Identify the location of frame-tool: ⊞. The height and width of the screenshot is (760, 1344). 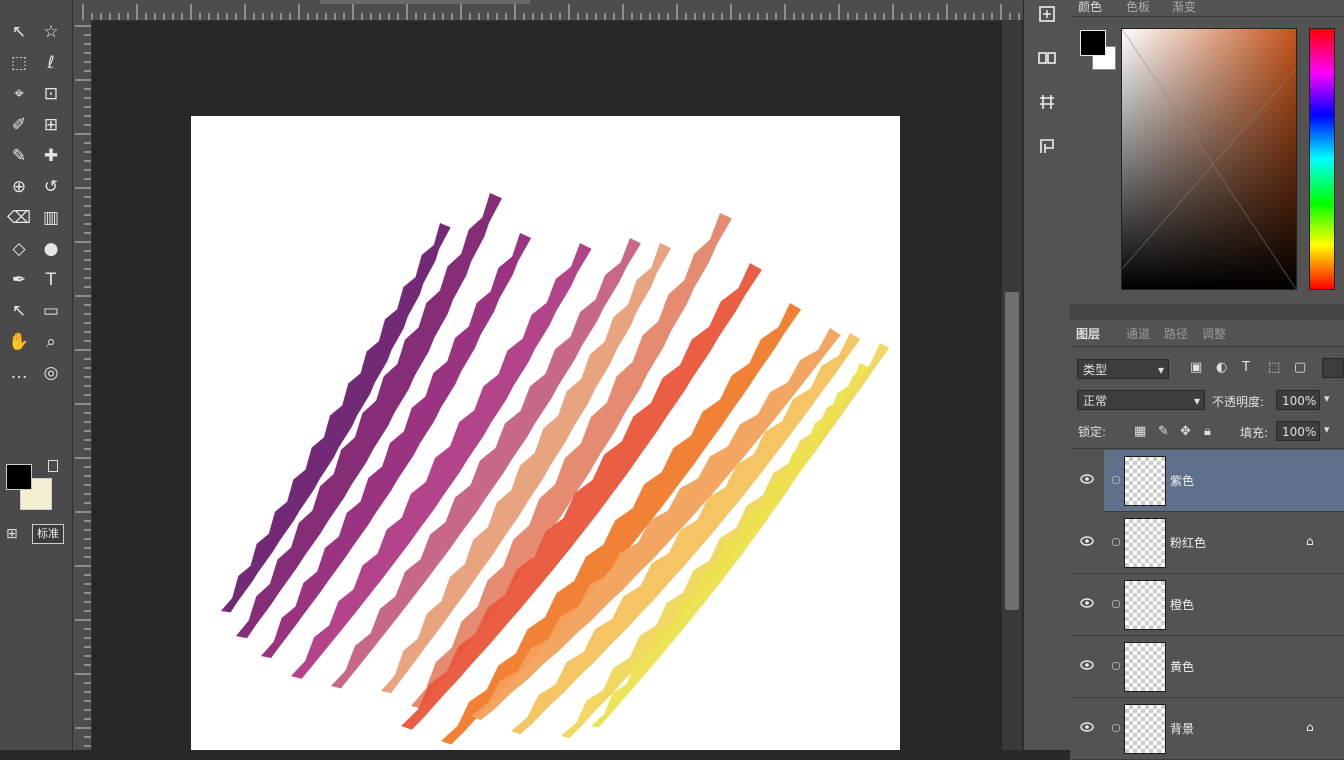
(51, 125).